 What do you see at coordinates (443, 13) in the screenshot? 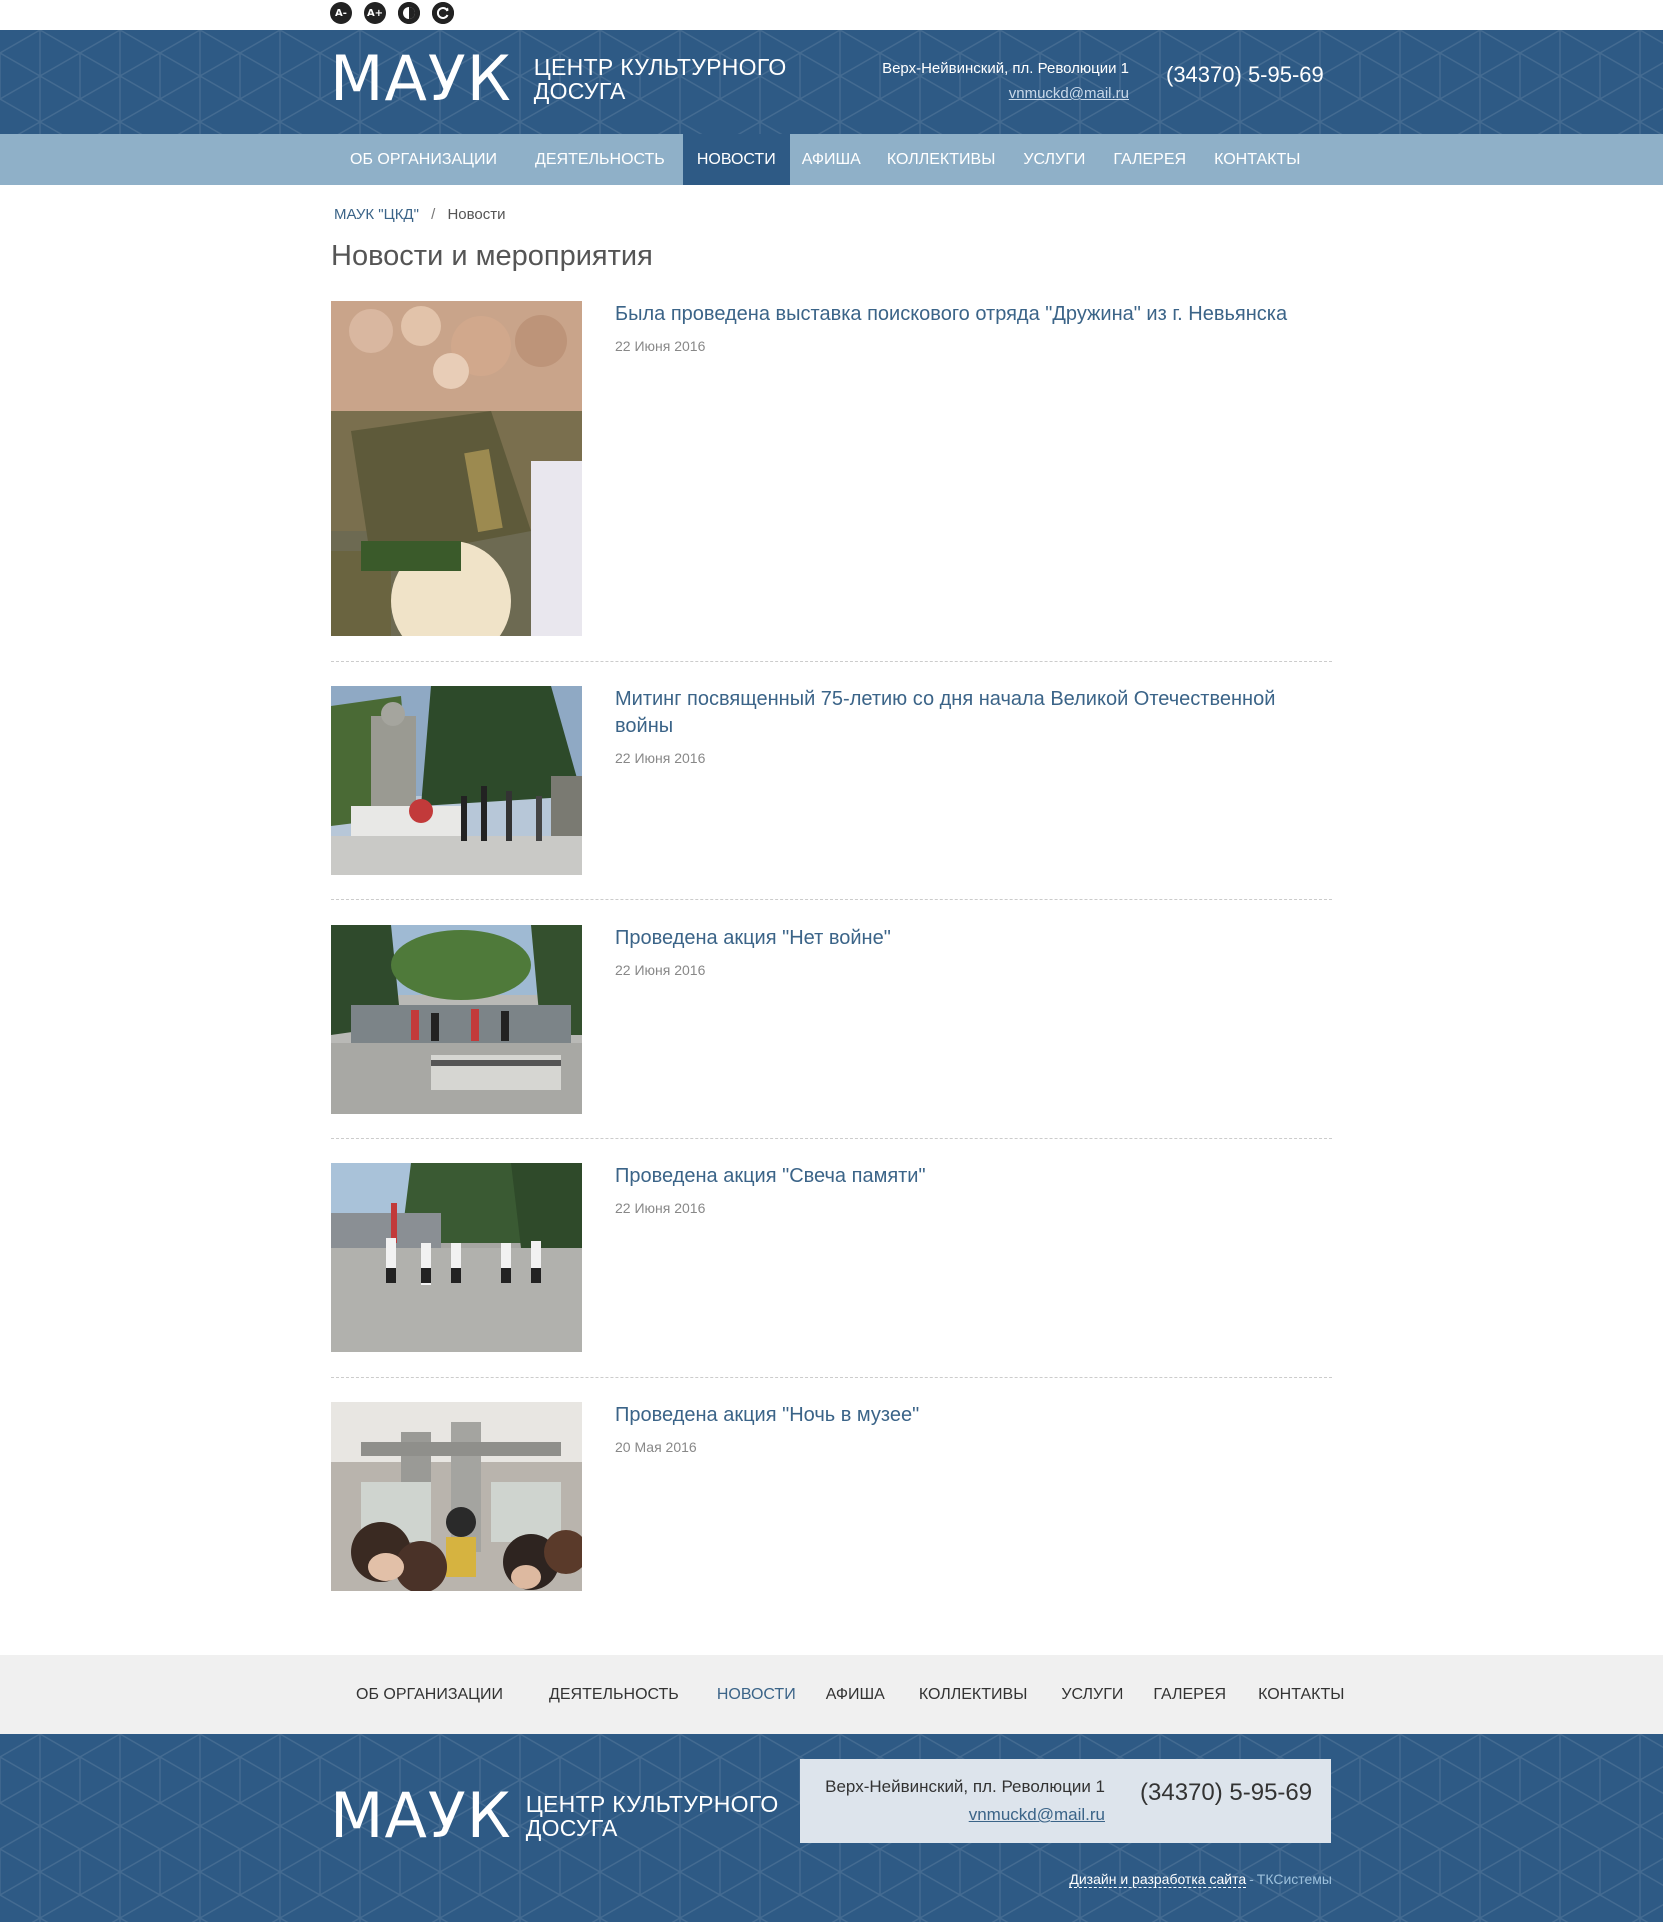
I see `reset-icon` at bounding box center [443, 13].